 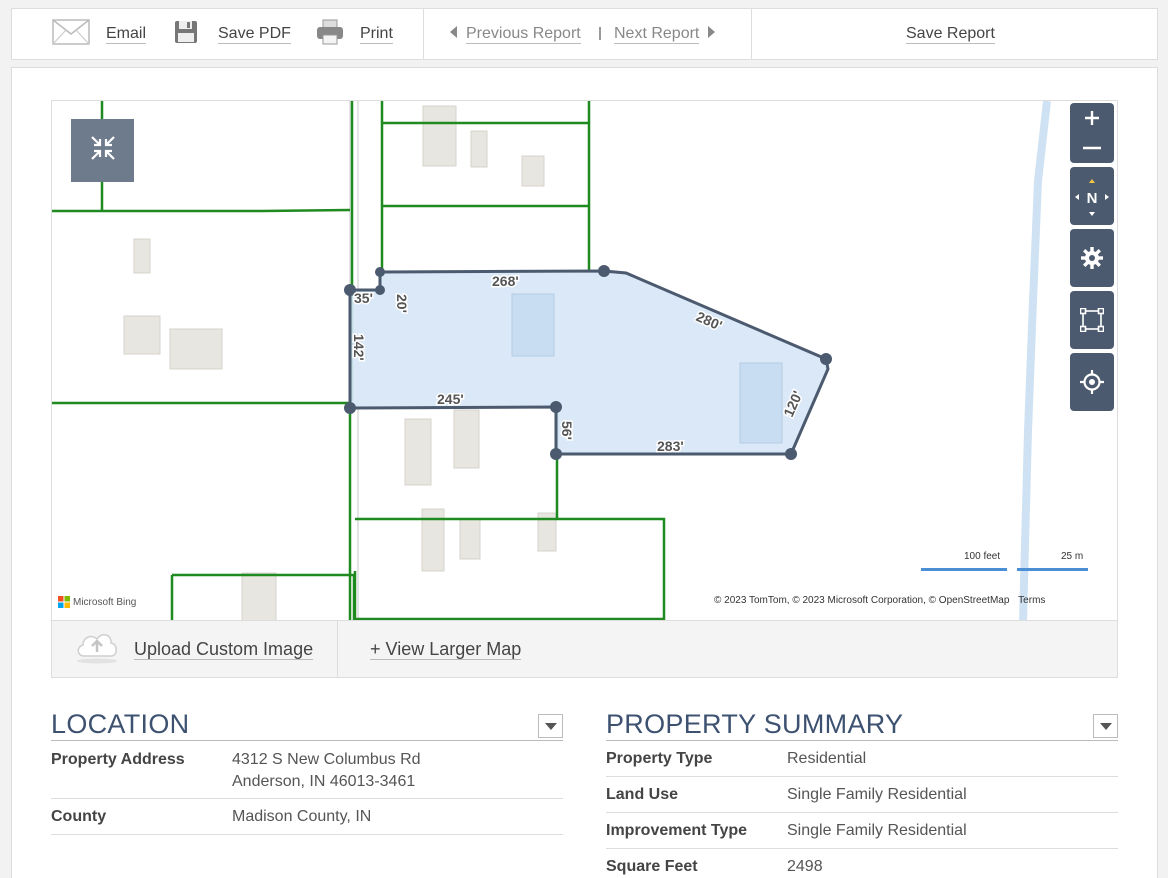 I want to click on zoom-control, so click(x=1092, y=133).